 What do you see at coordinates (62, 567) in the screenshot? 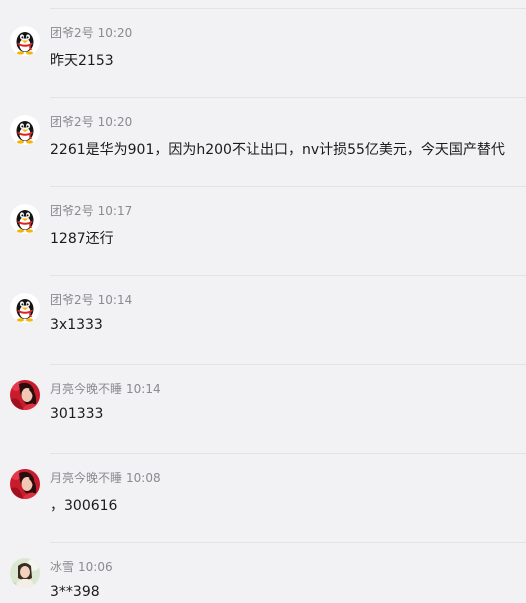
I see `sender-name: 冰雪` at bounding box center [62, 567].